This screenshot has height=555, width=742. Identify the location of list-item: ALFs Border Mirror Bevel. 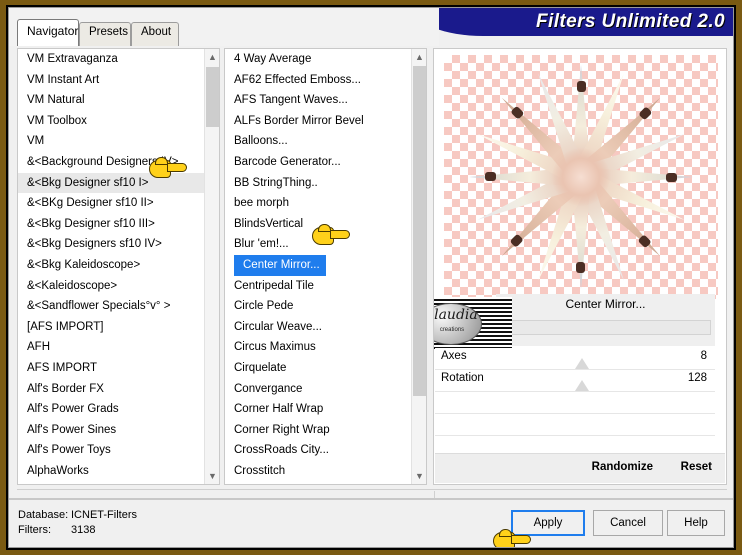
(318, 121).